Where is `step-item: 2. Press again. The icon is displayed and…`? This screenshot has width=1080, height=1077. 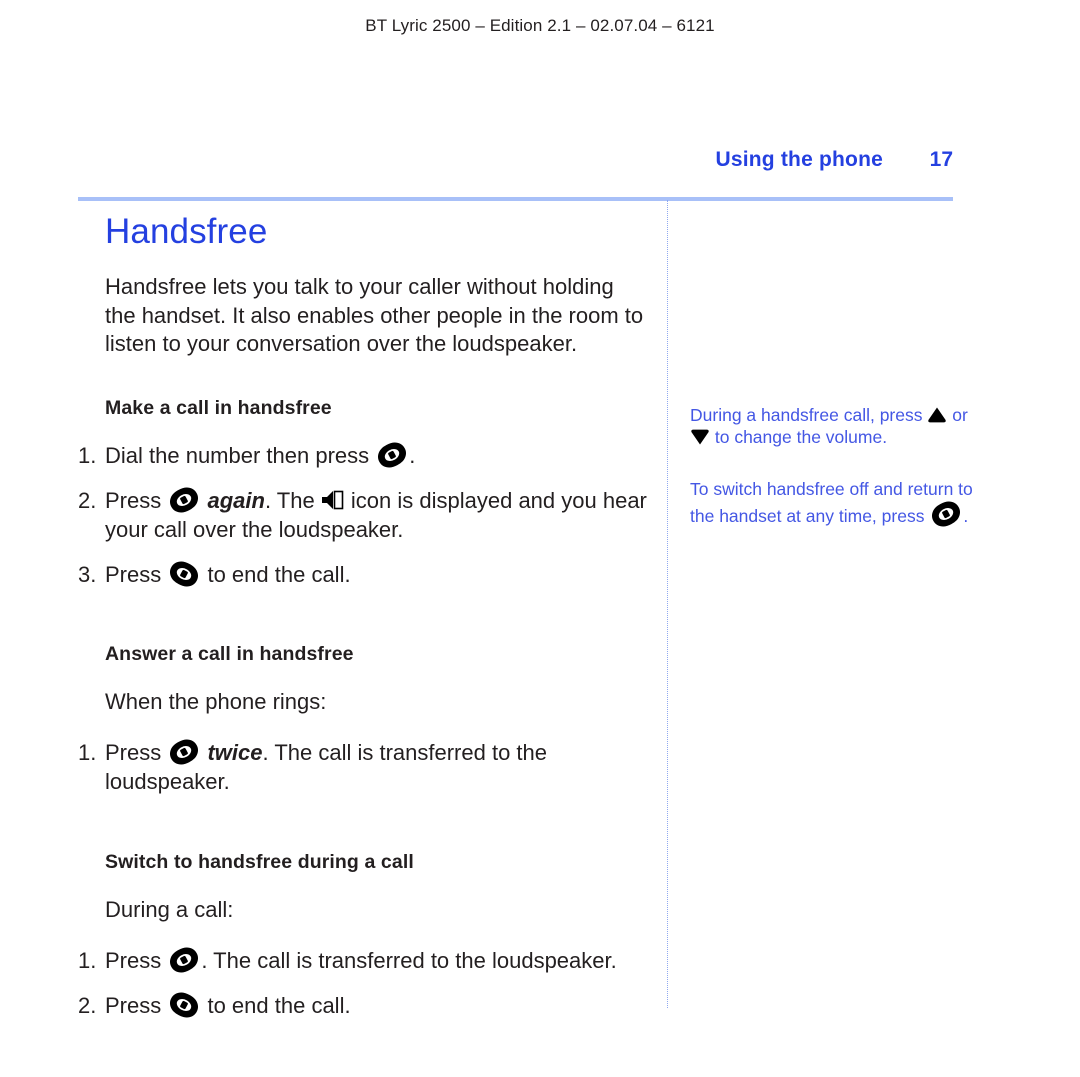 step-item: 2. Press again. The icon is displayed and… is located at coordinates (363, 516).